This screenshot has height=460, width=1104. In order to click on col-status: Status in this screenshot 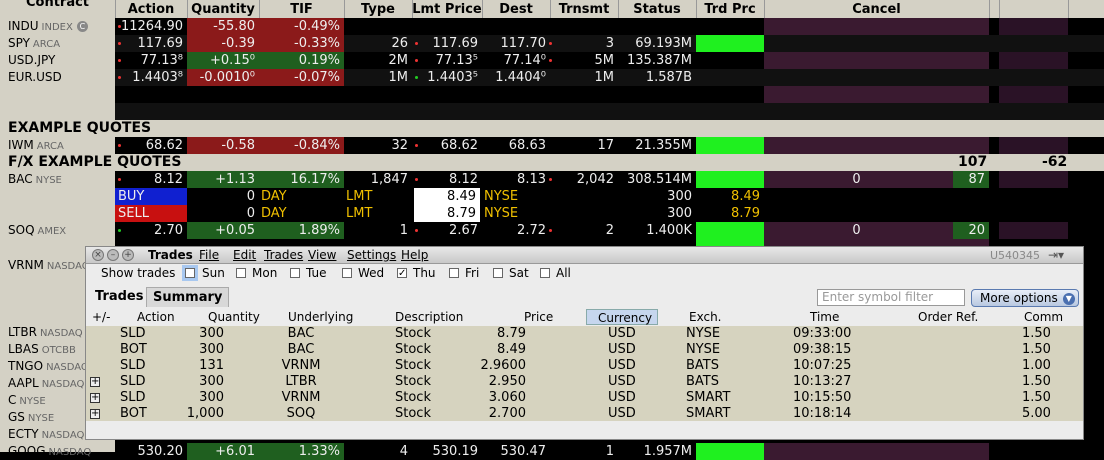, I will do `click(657, 9)`.